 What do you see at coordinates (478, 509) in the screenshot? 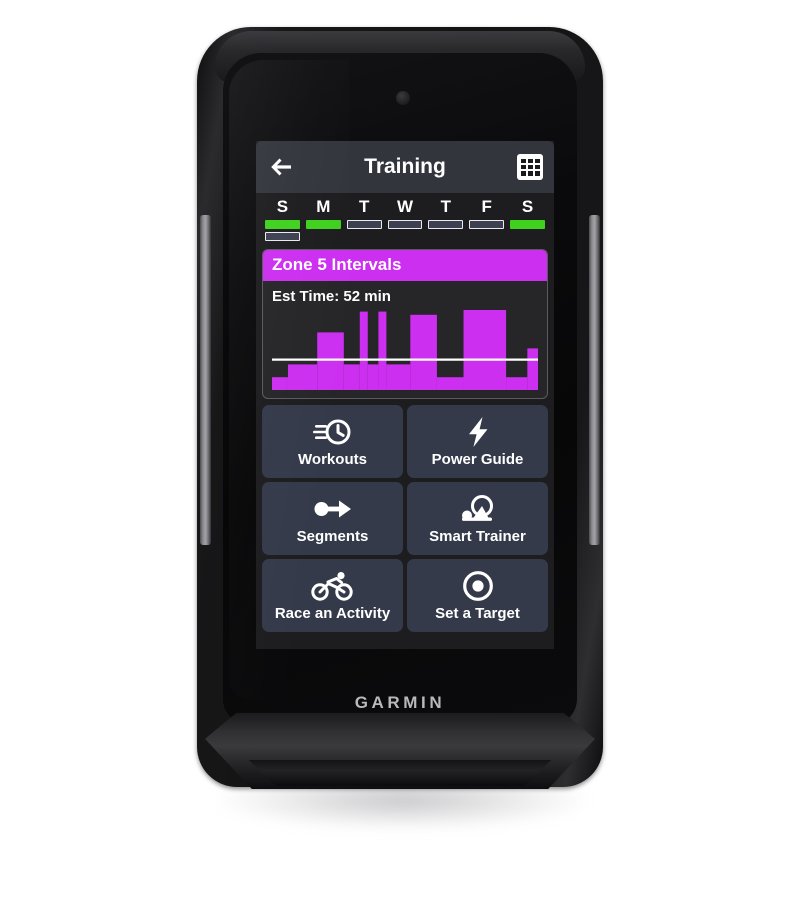
I see `trainer-wheel-icon` at bounding box center [478, 509].